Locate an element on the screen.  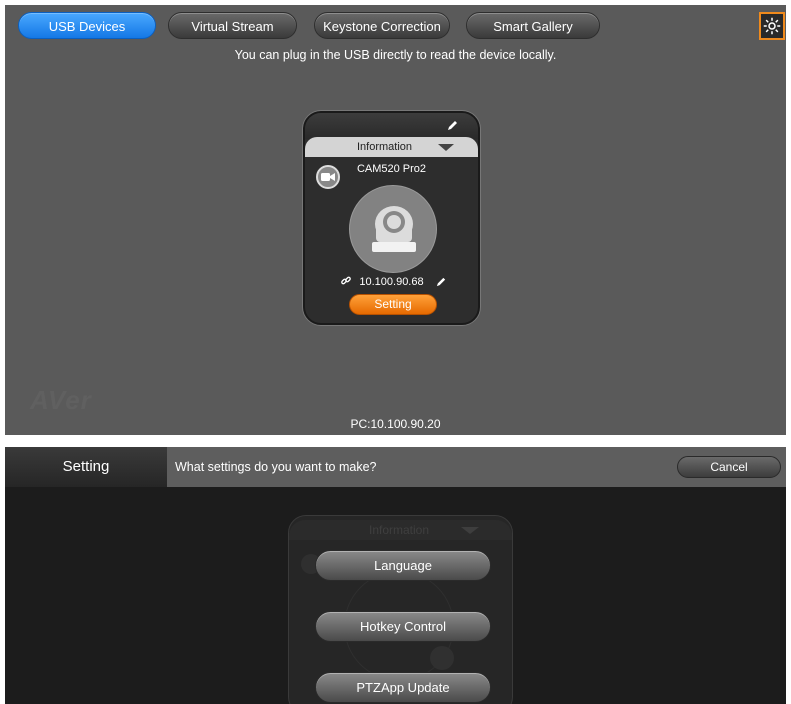
tab-smart-gallery: Smart Gallery is located at coordinates (533, 25).